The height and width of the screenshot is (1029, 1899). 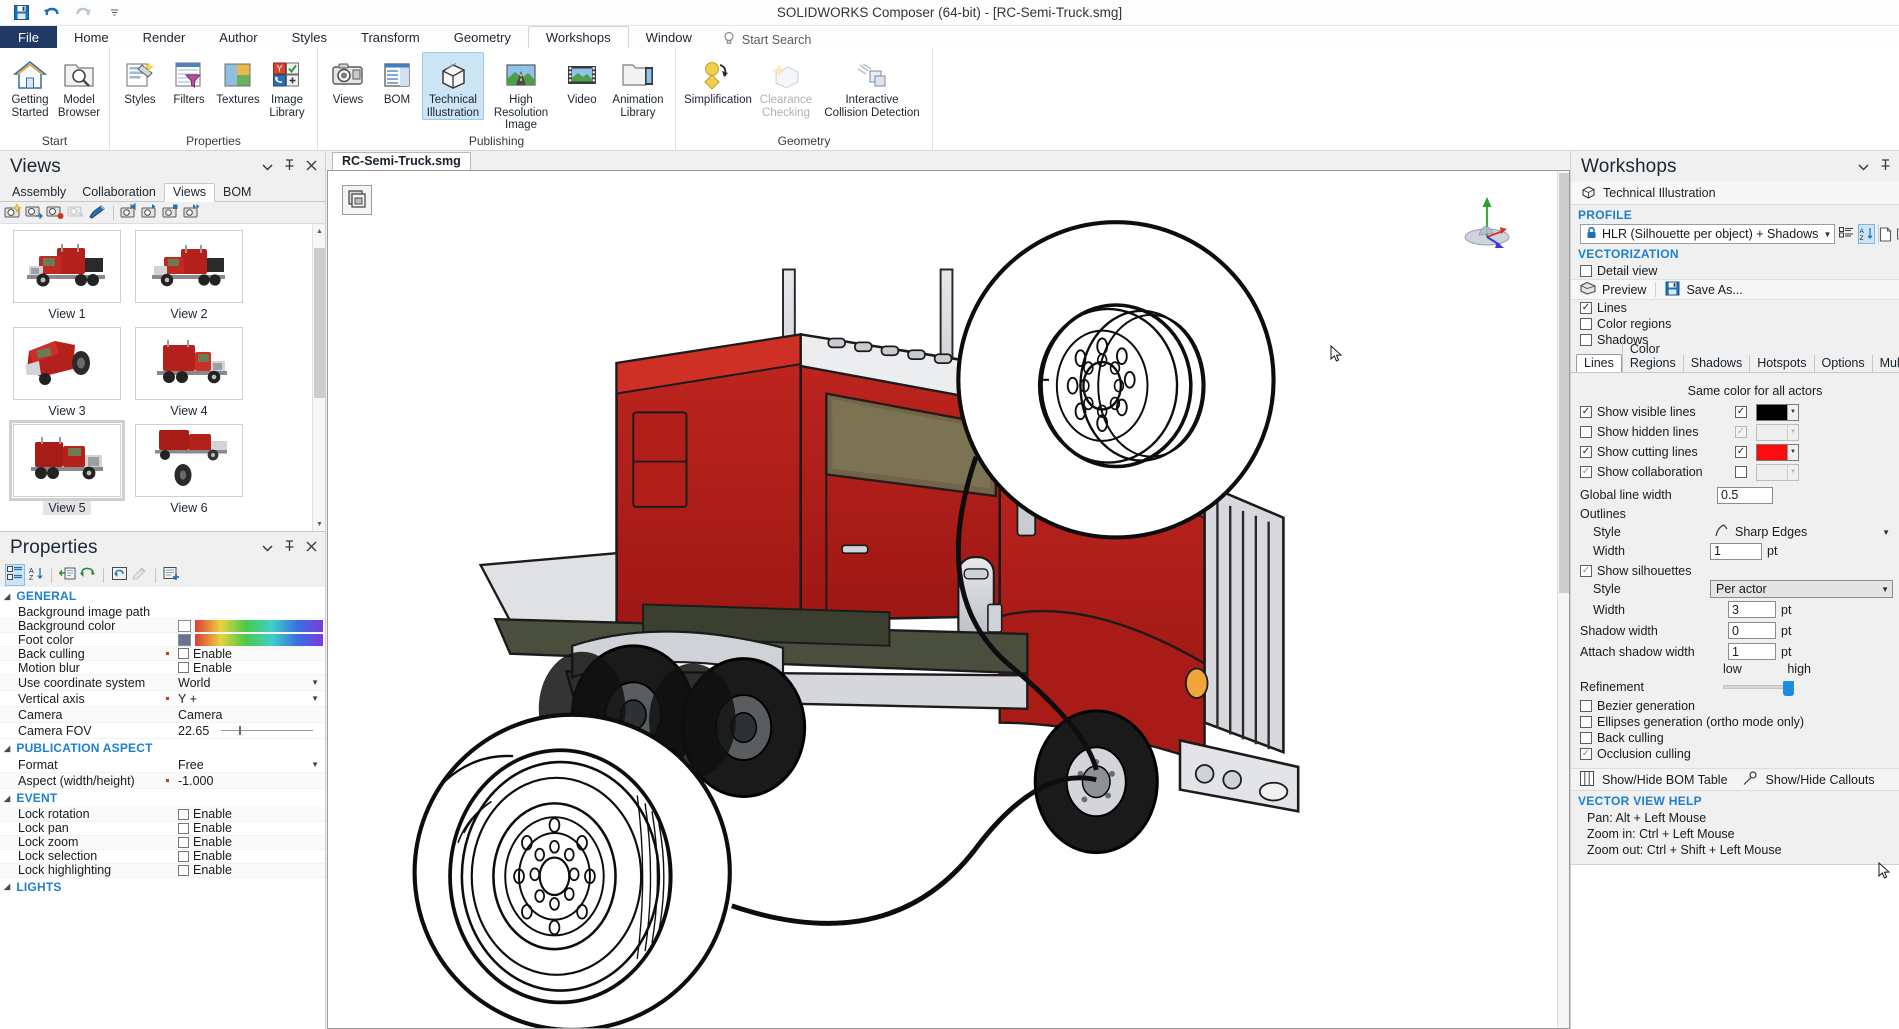 I want to click on viewport-scroll-thumb, so click(x=1564, y=383).